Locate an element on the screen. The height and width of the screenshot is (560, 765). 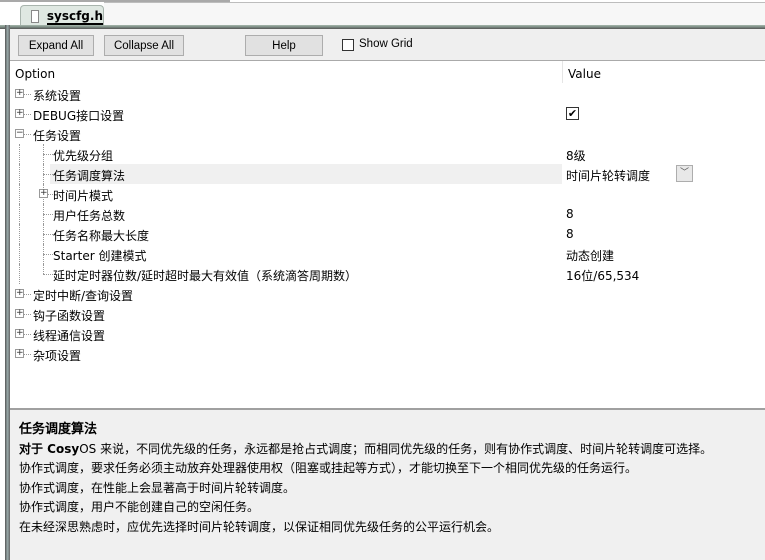
tab-label: syscfg.h is located at coordinates (74, 16).